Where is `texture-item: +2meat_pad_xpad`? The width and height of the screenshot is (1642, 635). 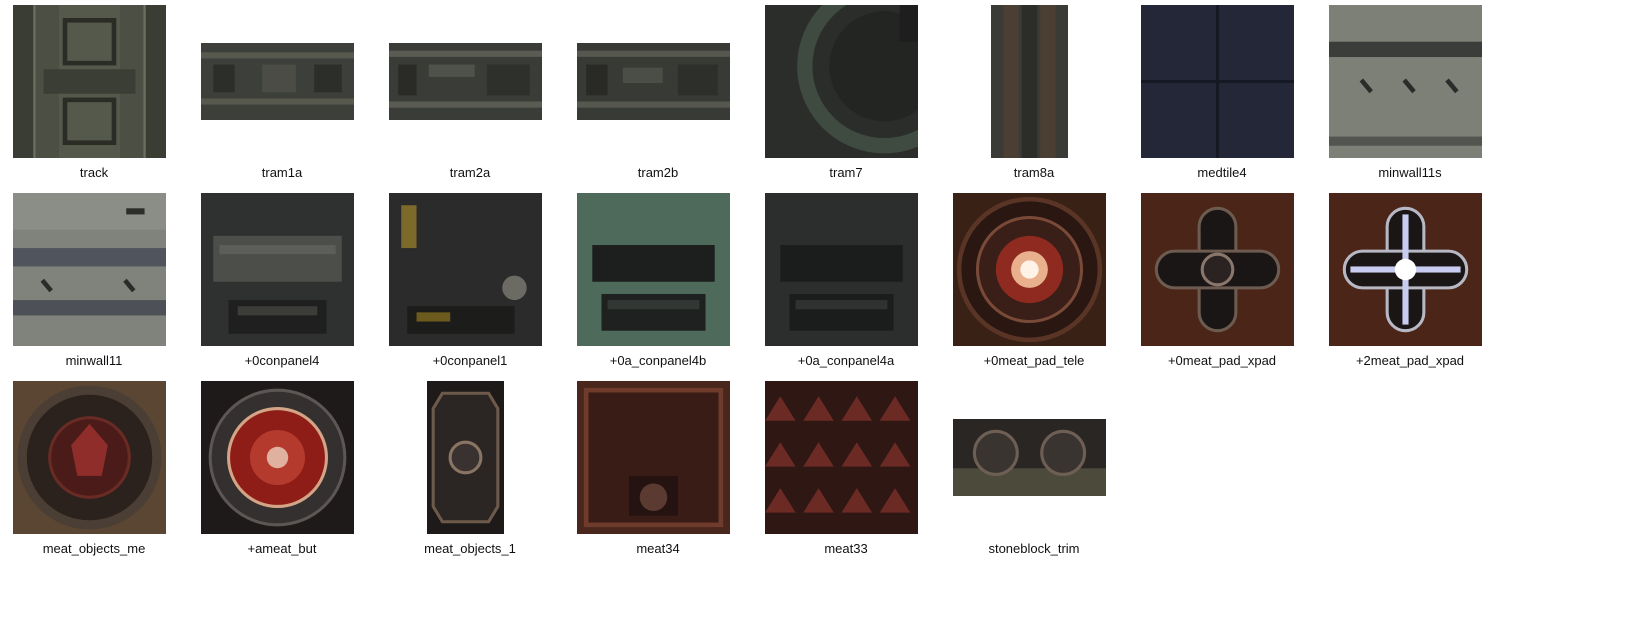
texture-item: +2meat_pad_xpad is located at coordinates (1410, 283).